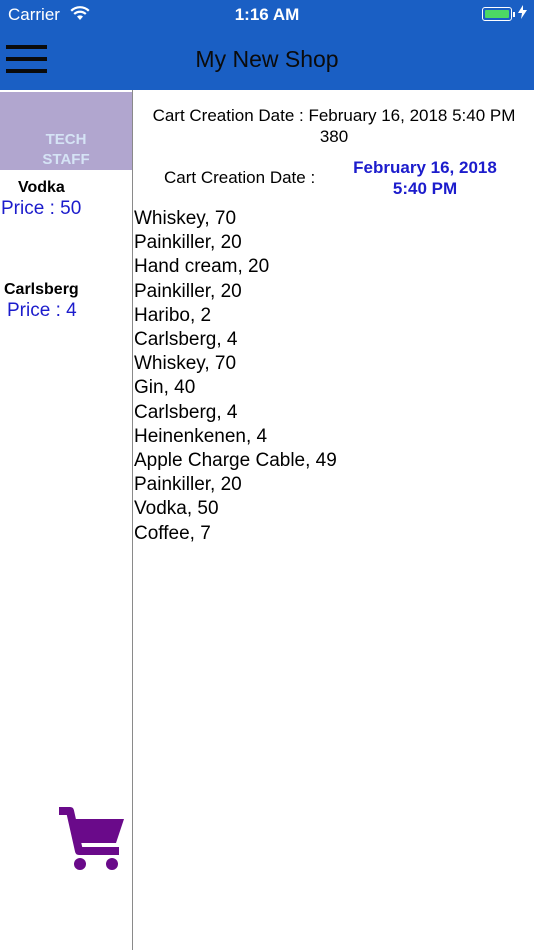 Image resolution: width=534 pixels, height=950 pixels. What do you see at coordinates (41, 187) in the screenshot?
I see `product-name: Vodka` at bounding box center [41, 187].